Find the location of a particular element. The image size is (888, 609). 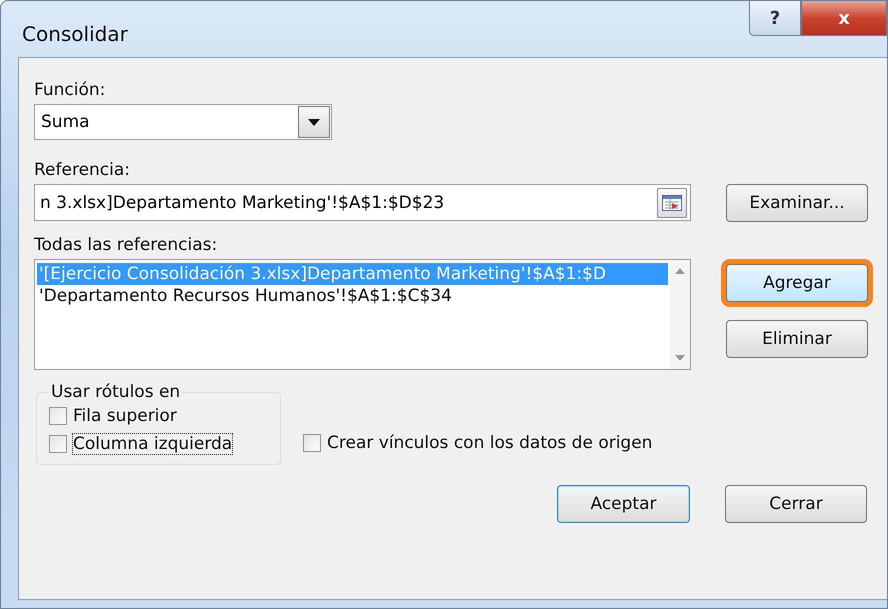

range-picker-icon is located at coordinates (672, 202).